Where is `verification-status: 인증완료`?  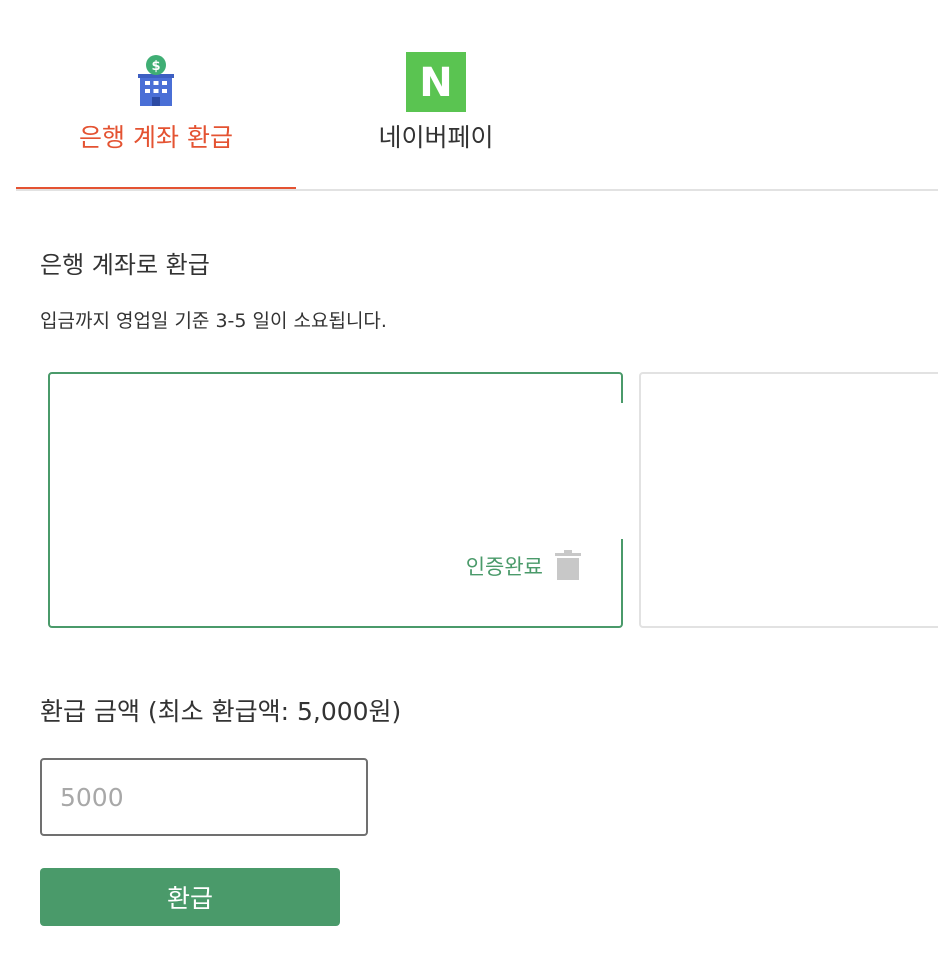 verification-status: 인증완료 is located at coordinates (504, 567).